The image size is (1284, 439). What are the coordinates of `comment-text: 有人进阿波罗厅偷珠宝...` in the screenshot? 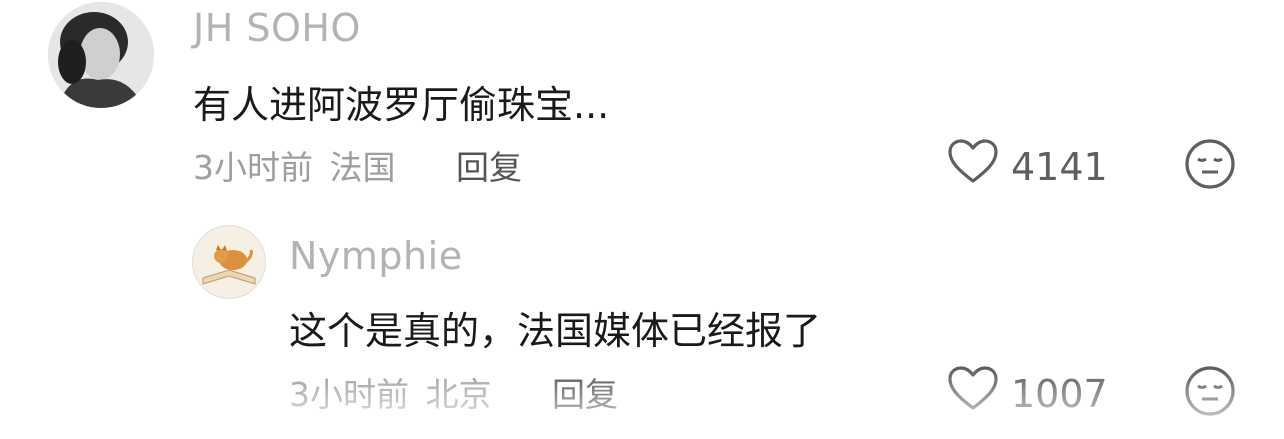 It's located at (401, 105).